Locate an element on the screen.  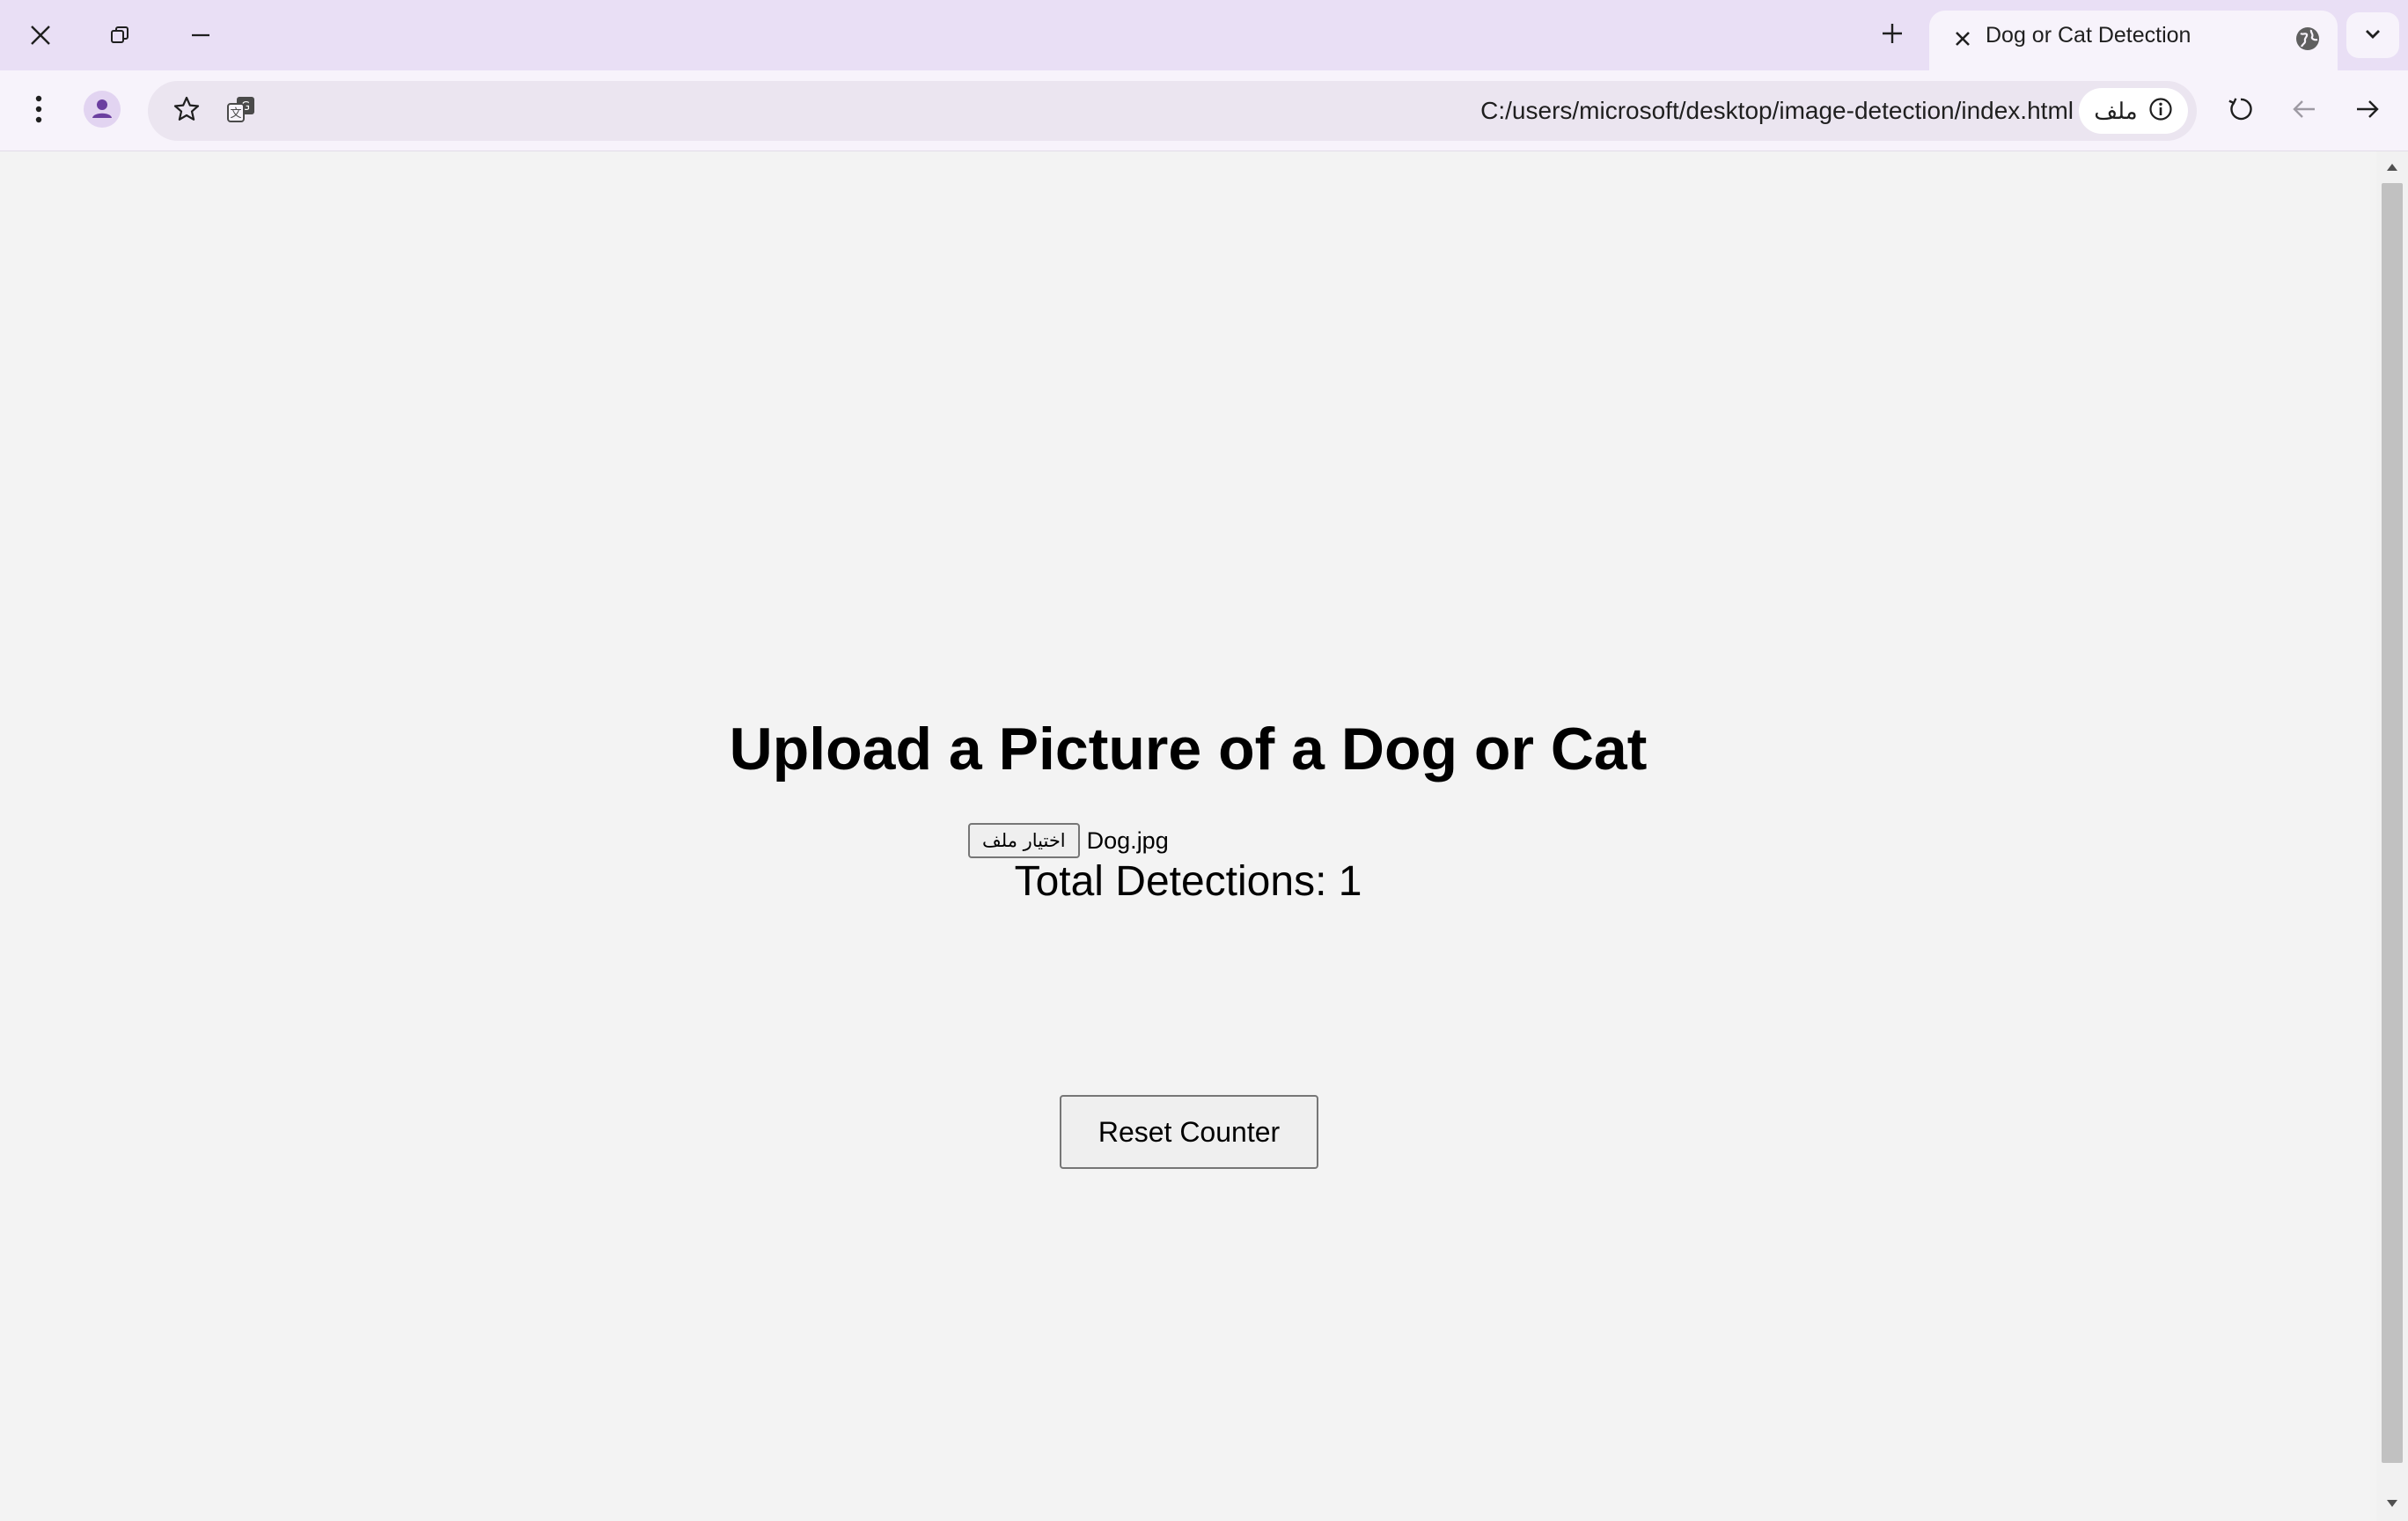
star-icon is located at coordinates (187, 111).